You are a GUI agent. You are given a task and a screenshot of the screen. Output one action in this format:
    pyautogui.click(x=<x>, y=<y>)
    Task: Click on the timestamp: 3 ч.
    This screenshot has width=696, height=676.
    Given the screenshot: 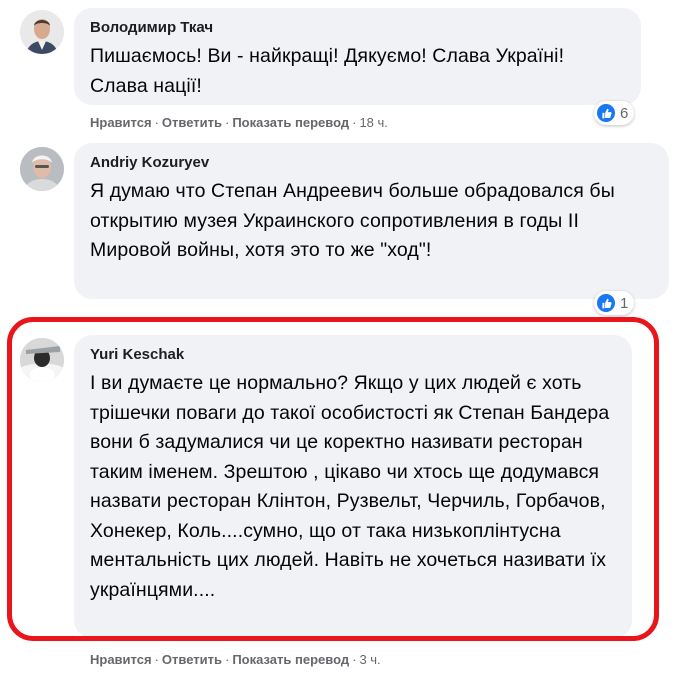 What is the action you would take?
    pyautogui.click(x=369, y=659)
    